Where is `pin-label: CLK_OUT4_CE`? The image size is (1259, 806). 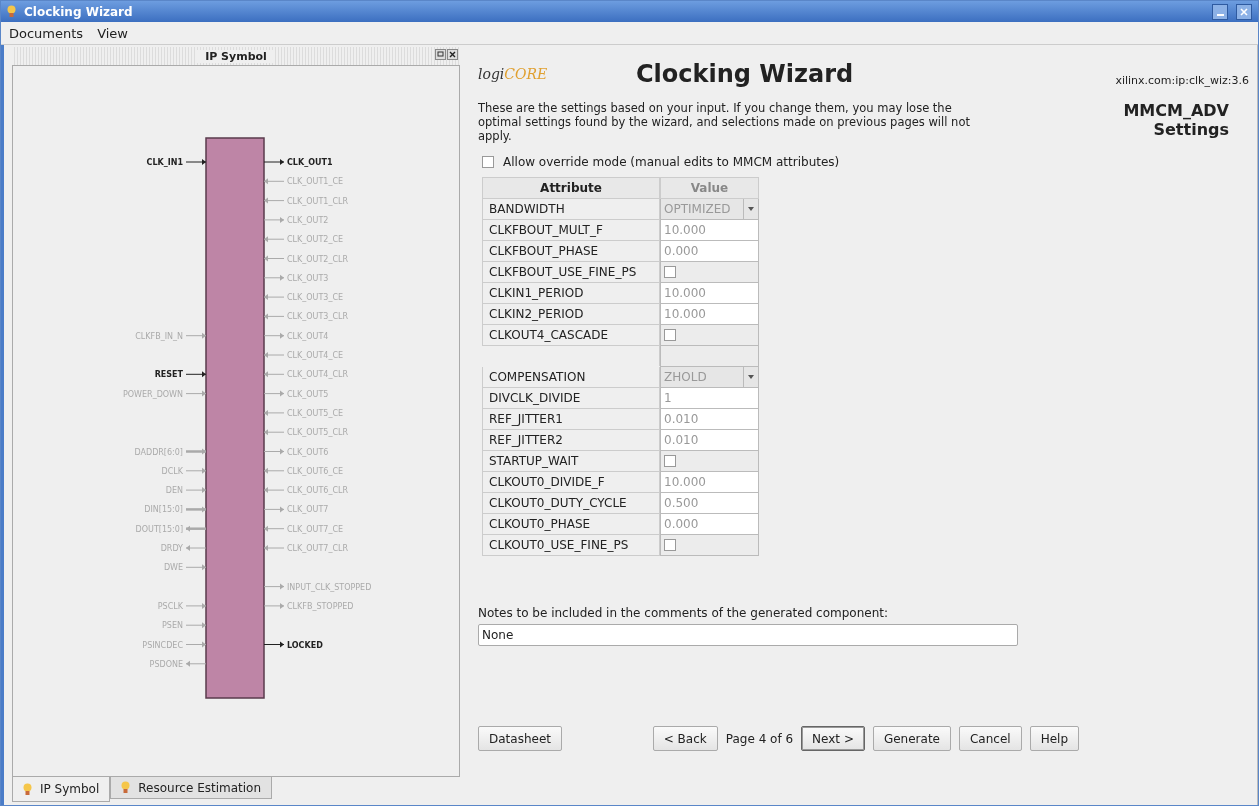 pin-label: CLK_OUT4_CE is located at coordinates (315, 355).